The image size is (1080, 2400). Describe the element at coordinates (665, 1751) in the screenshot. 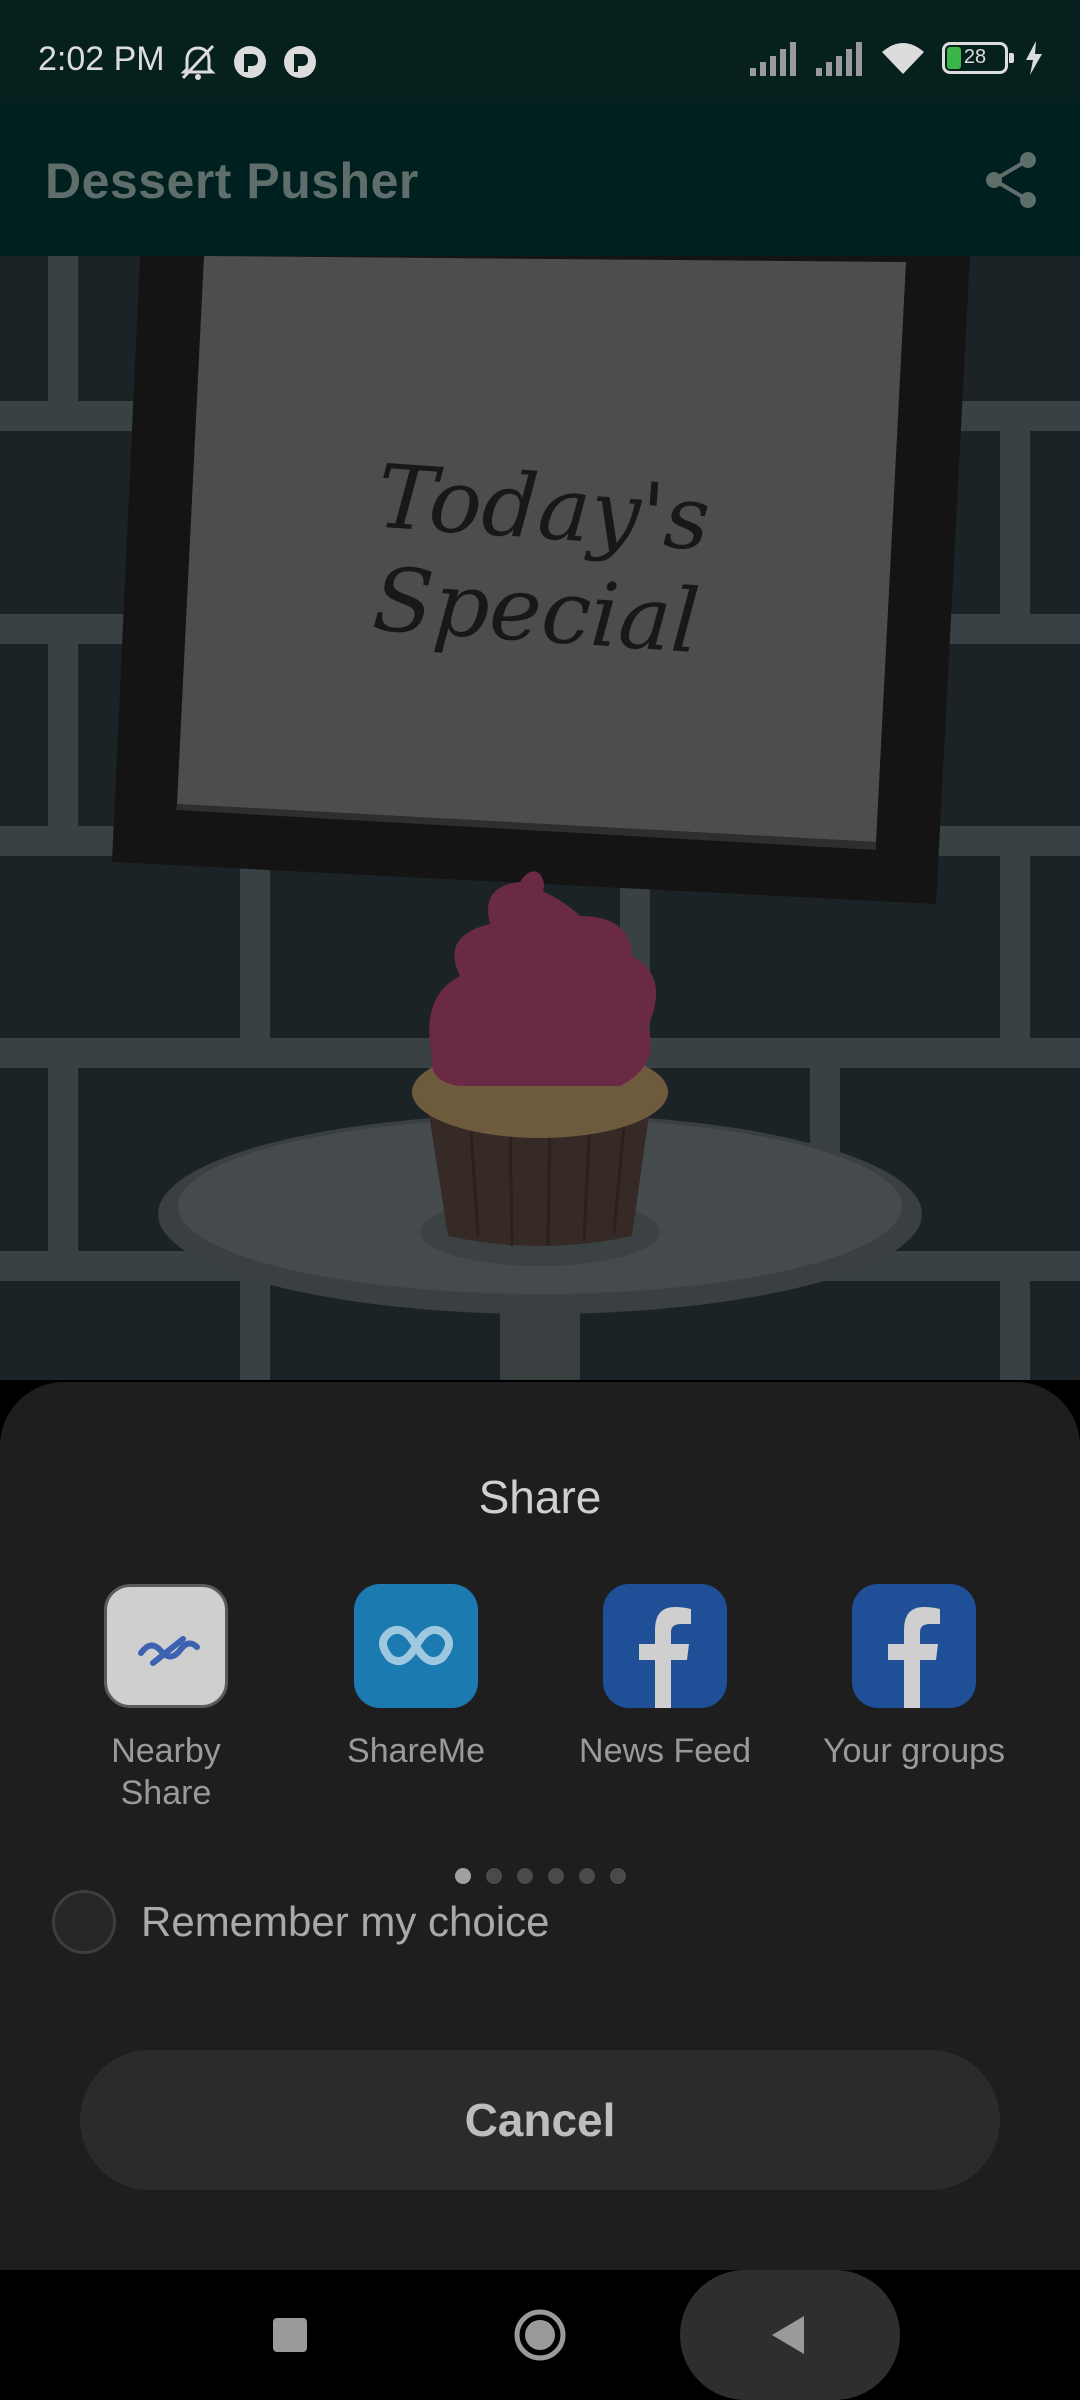

I see `app-label: News Feed` at that location.